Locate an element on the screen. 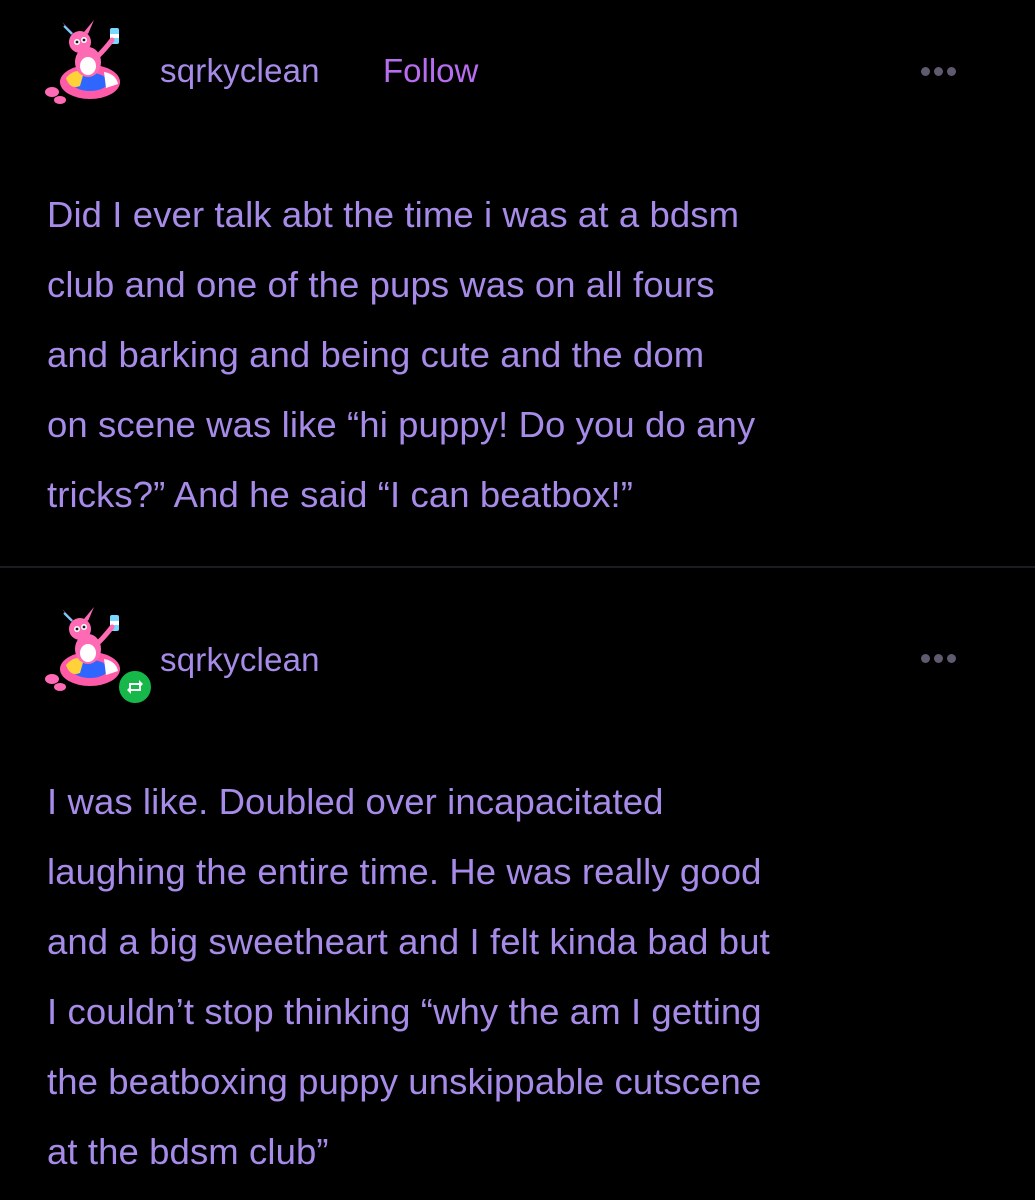  follow-button: Follow is located at coordinates (430, 71).